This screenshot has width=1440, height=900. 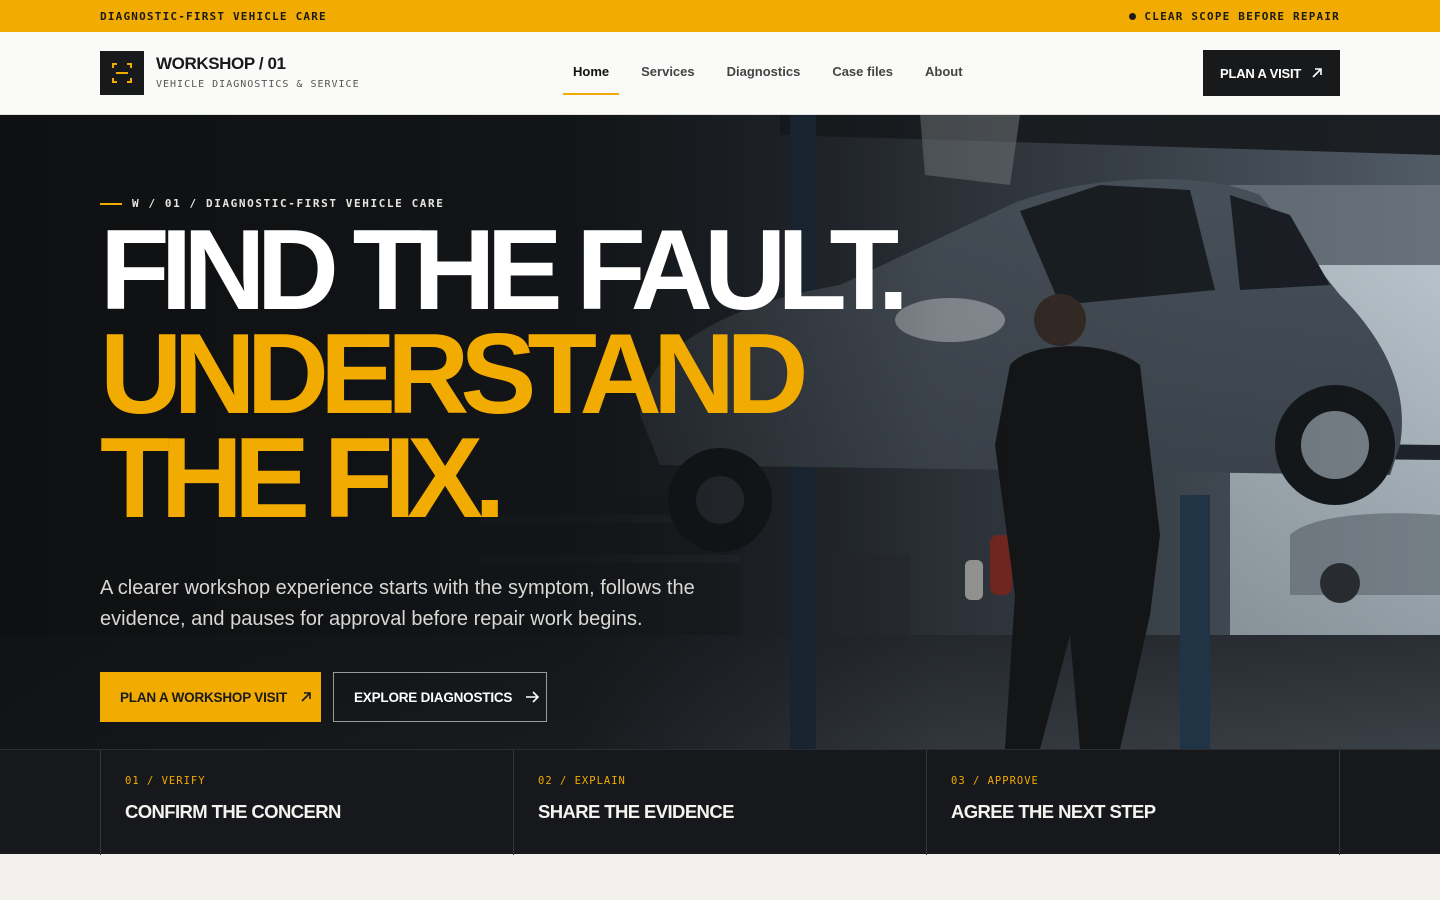 I want to click on step-approve: 03 / APPROVE AGREE THE NEXT STEP, so click(x=1132, y=802).